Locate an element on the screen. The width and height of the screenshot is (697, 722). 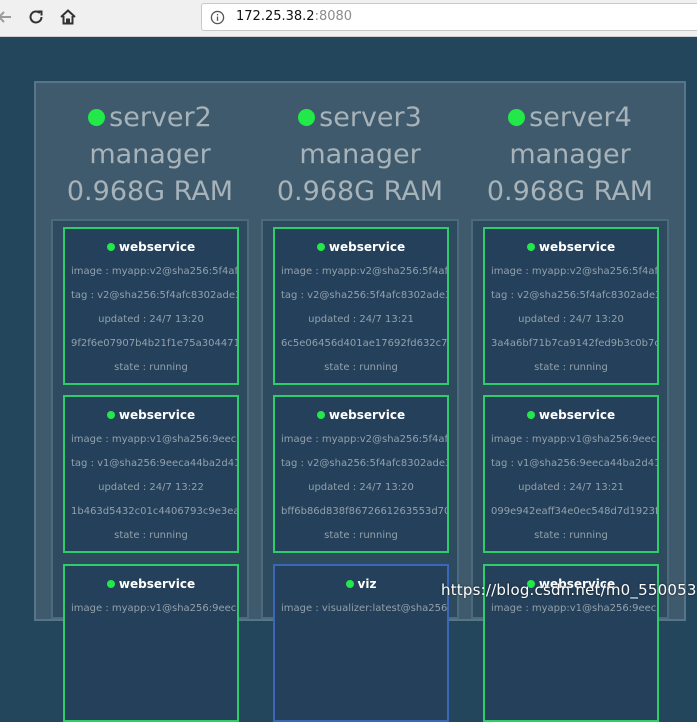
url-text: 172.25.38.2:8080 is located at coordinates (294, 16).